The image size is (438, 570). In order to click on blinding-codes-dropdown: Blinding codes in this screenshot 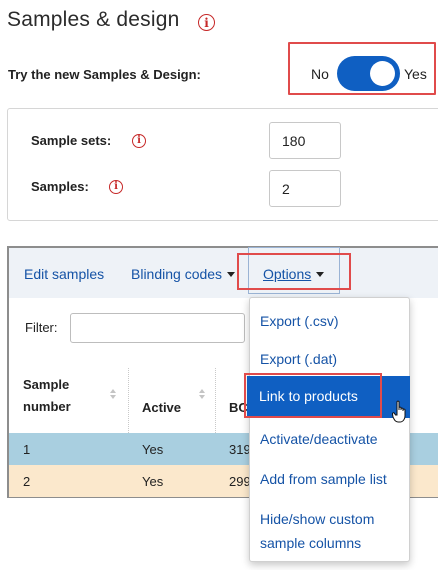, I will do `click(183, 274)`.